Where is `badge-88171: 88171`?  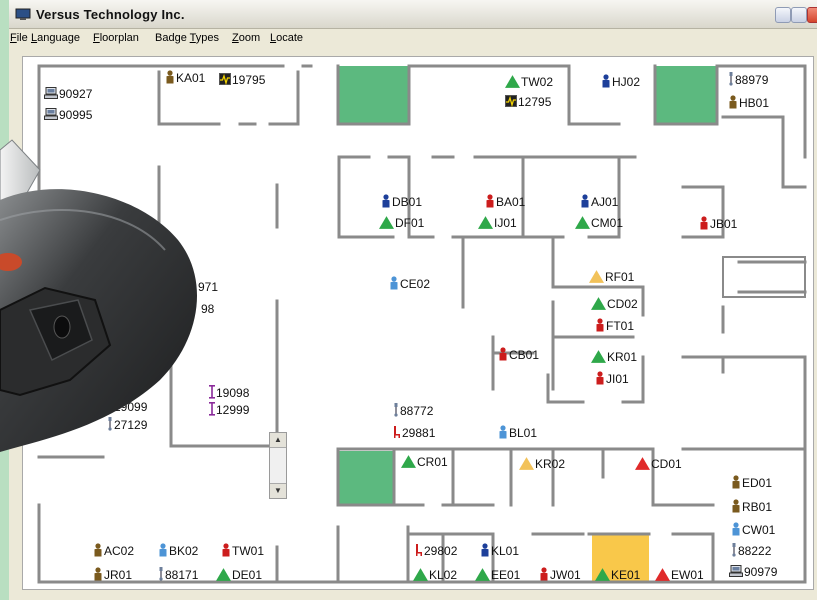
badge-88171: 88171 is located at coordinates (179, 574).